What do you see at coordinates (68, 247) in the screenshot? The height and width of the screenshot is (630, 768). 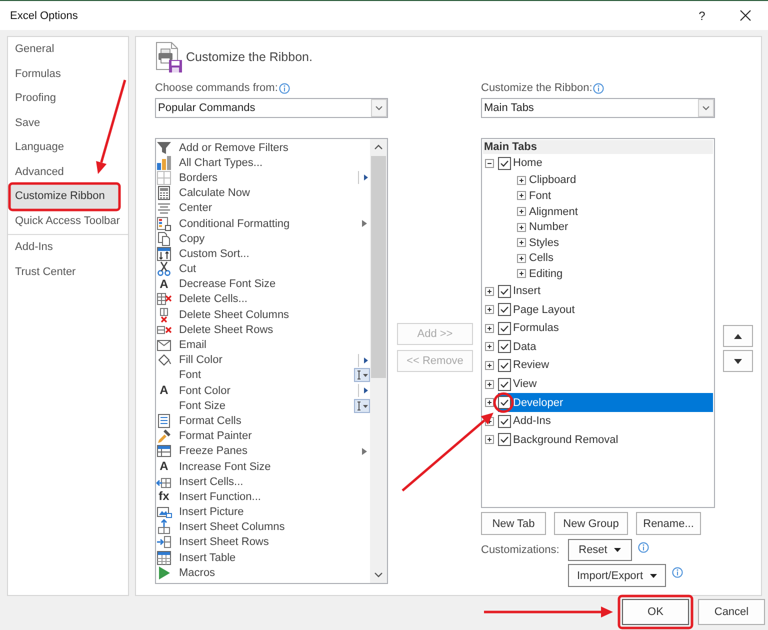 I see `sidebar-item: Add-Ins` at bounding box center [68, 247].